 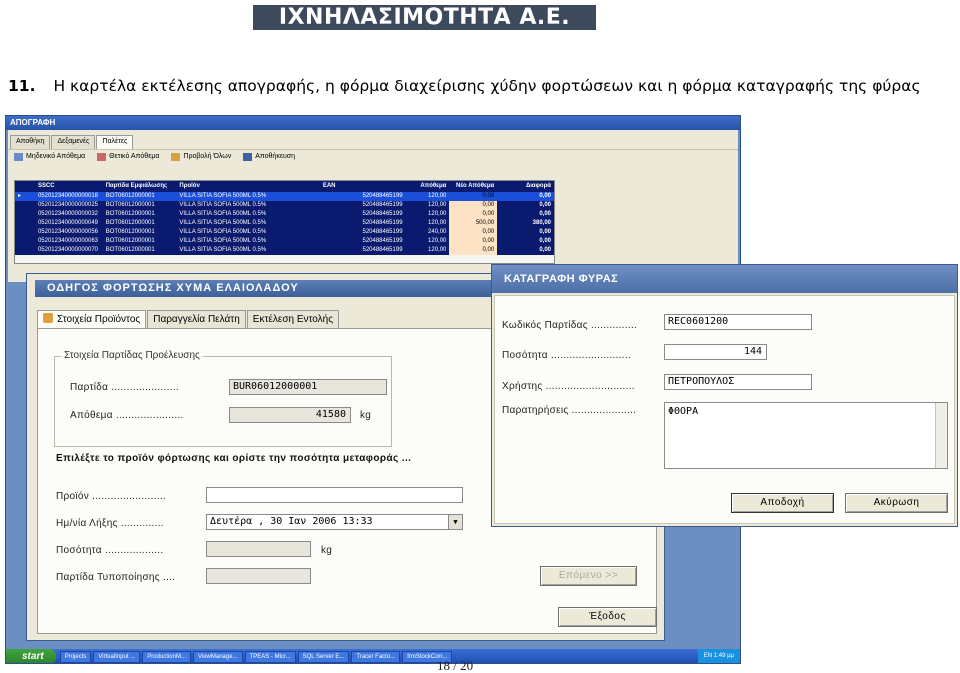 What do you see at coordinates (189, 186) in the screenshot?
I see `grid-header-cell: Προϊόν` at bounding box center [189, 186].